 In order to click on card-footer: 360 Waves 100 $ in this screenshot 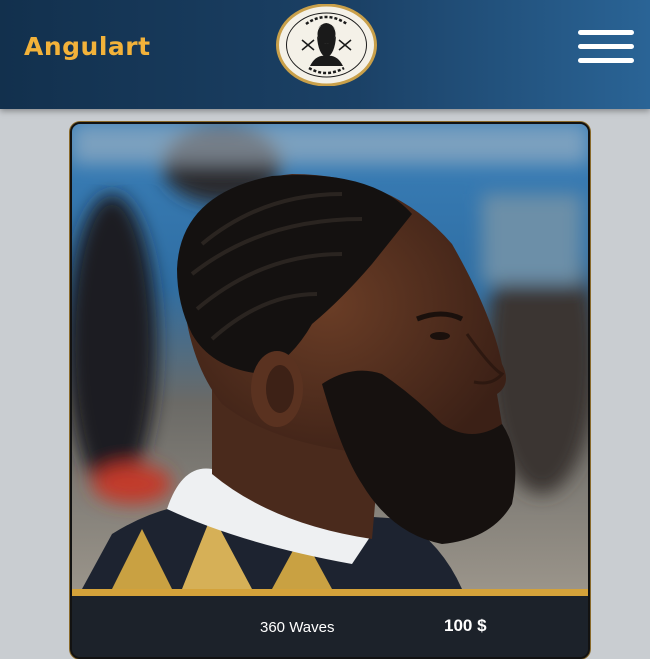, I will do `click(330, 626)`.